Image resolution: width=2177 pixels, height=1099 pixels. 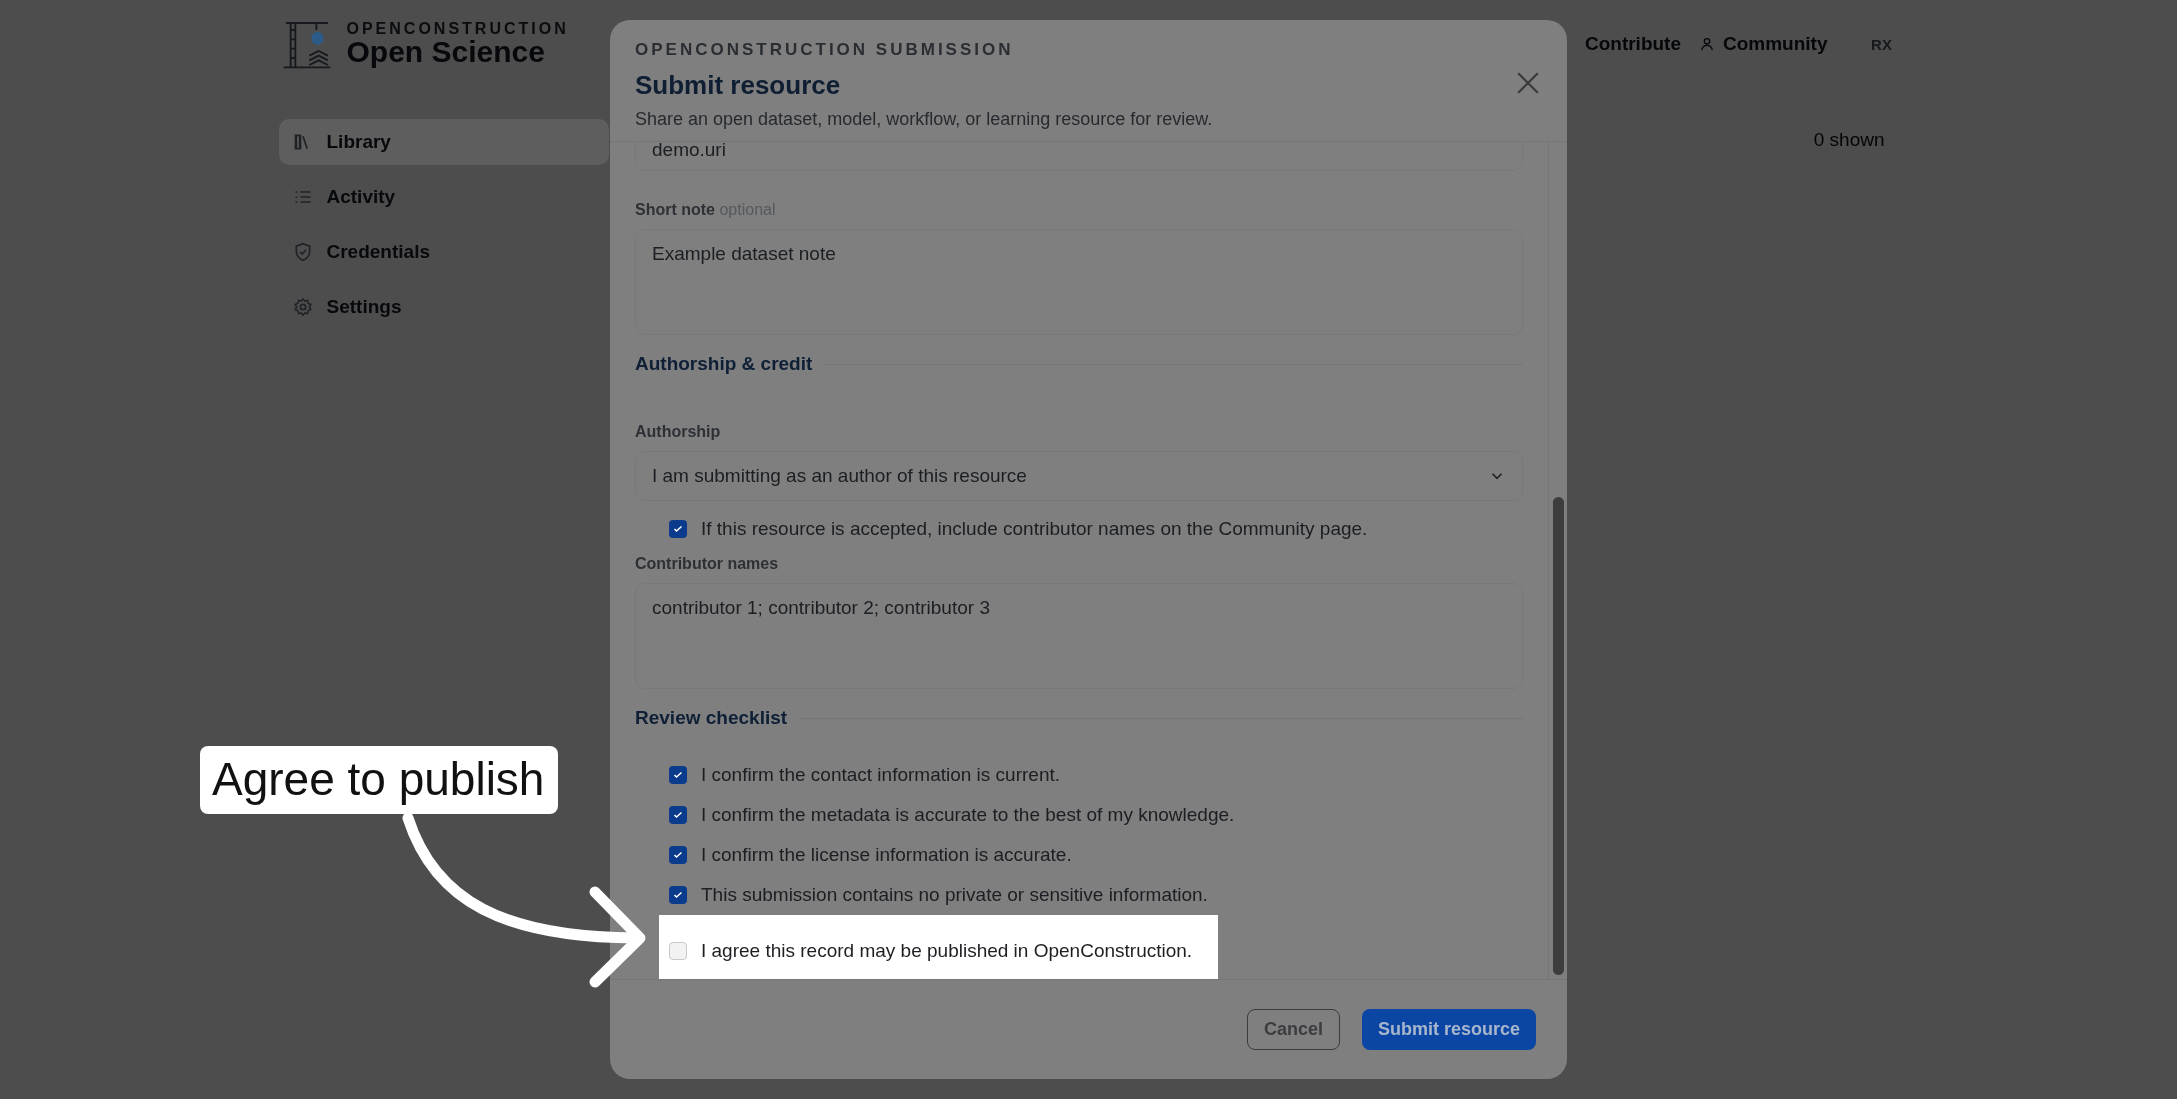 I want to click on dialog-kicker: OPENCONSTRUCTION SUBMISSION, so click(x=825, y=50).